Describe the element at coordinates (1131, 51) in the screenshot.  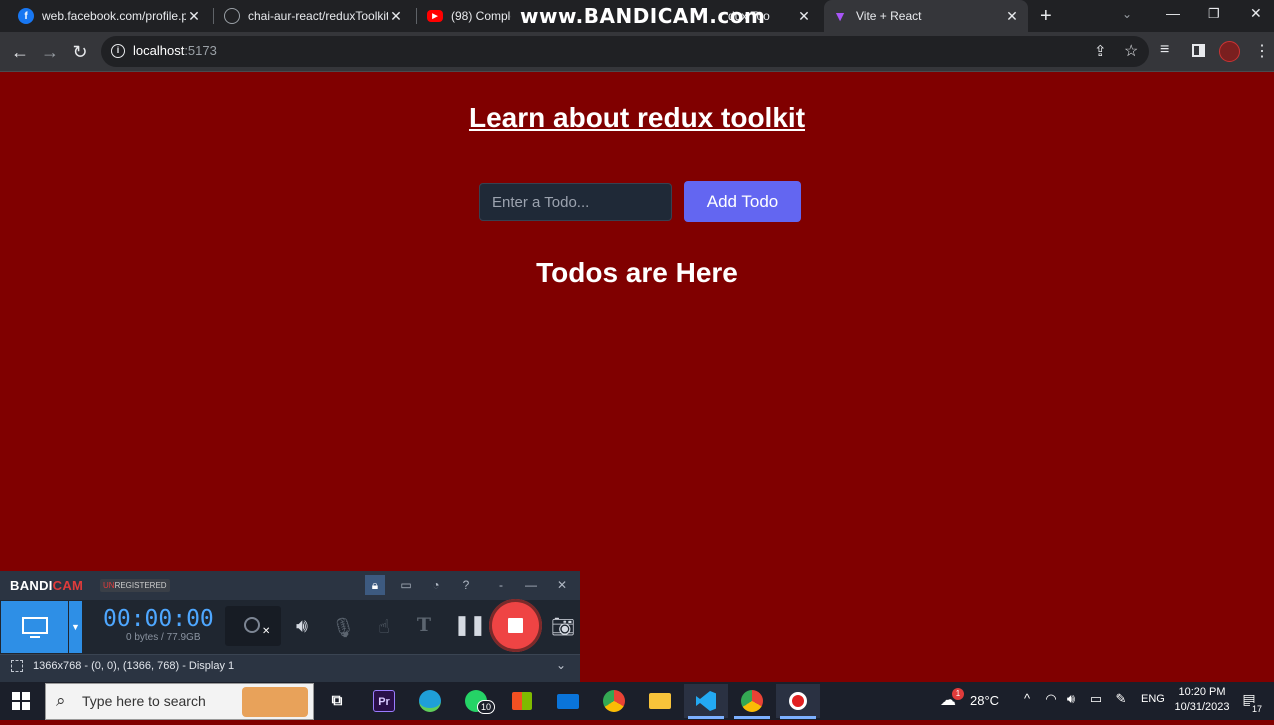
I see `bookmark-star-icon: ☆` at that location.